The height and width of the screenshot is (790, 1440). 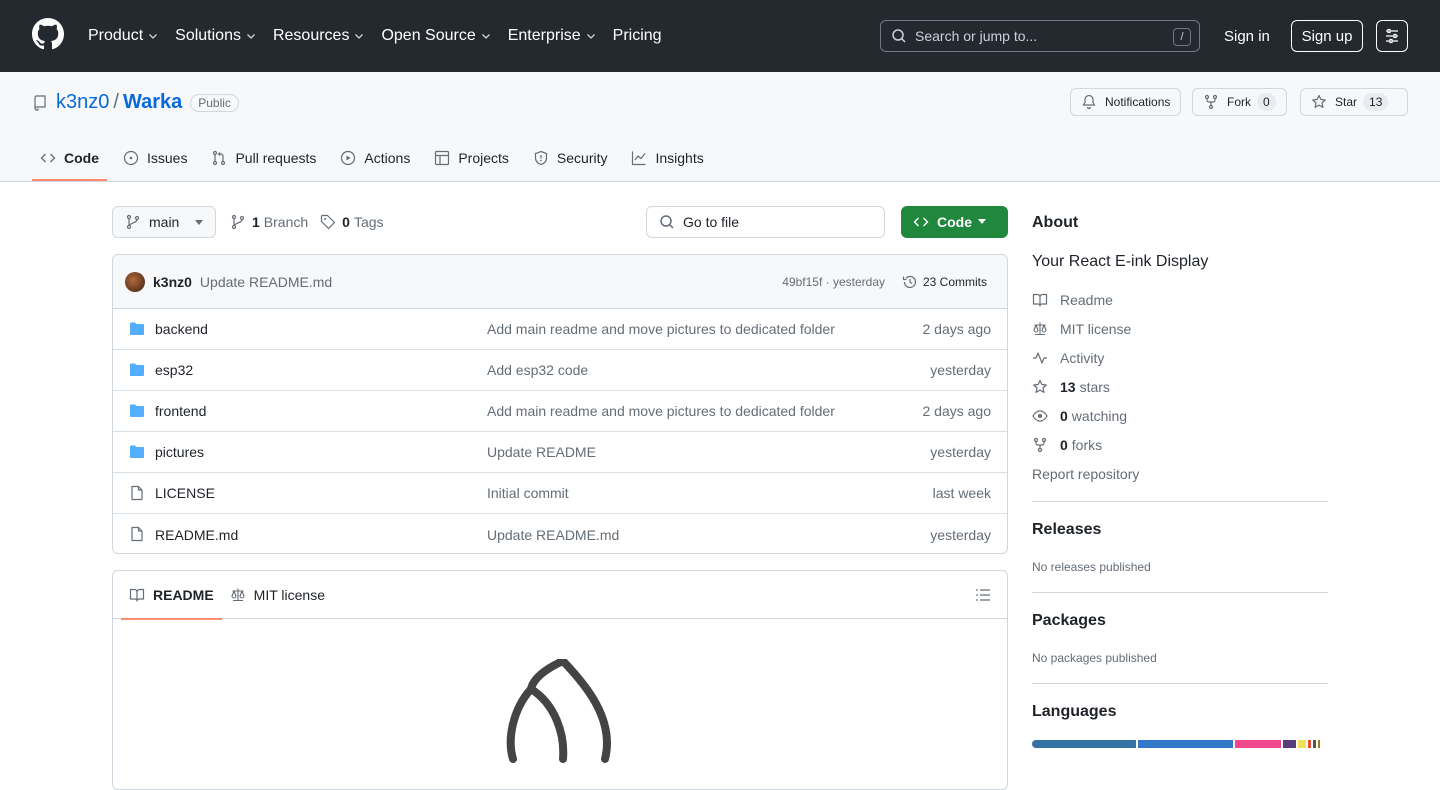 I want to click on watching-count: 0, so click(x=1064, y=416).